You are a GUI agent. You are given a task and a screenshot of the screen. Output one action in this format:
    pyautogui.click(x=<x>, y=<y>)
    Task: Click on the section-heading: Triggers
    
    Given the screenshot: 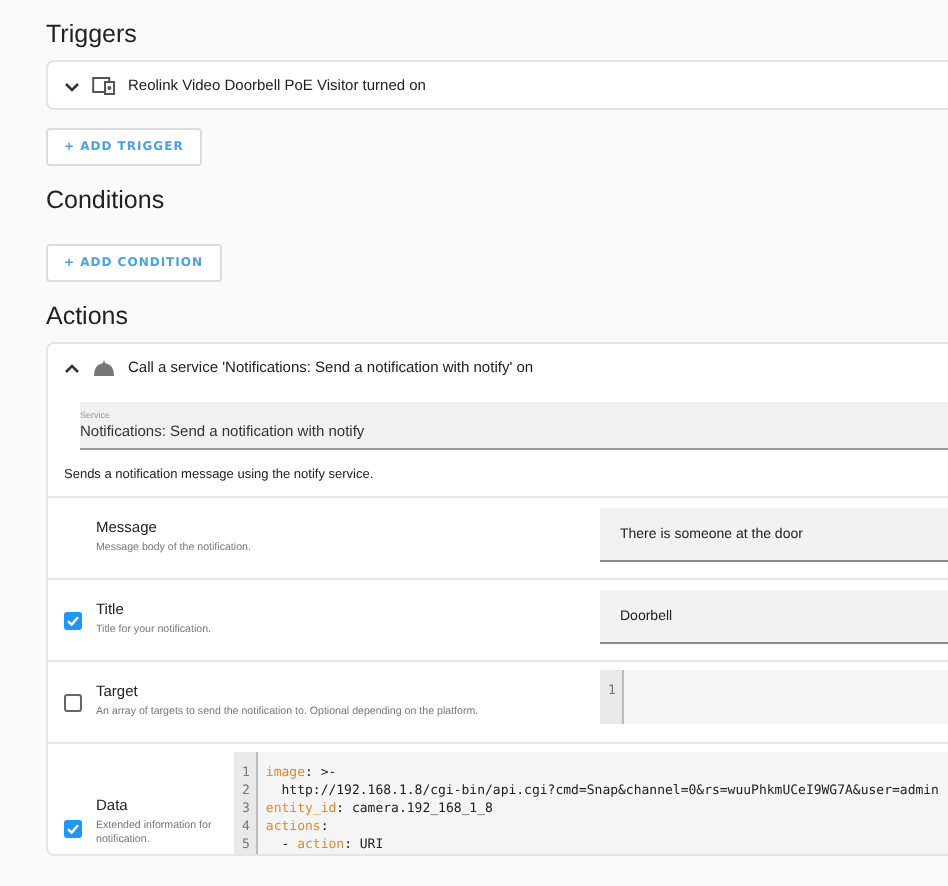 What is the action you would take?
    pyautogui.click(x=91, y=34)
    